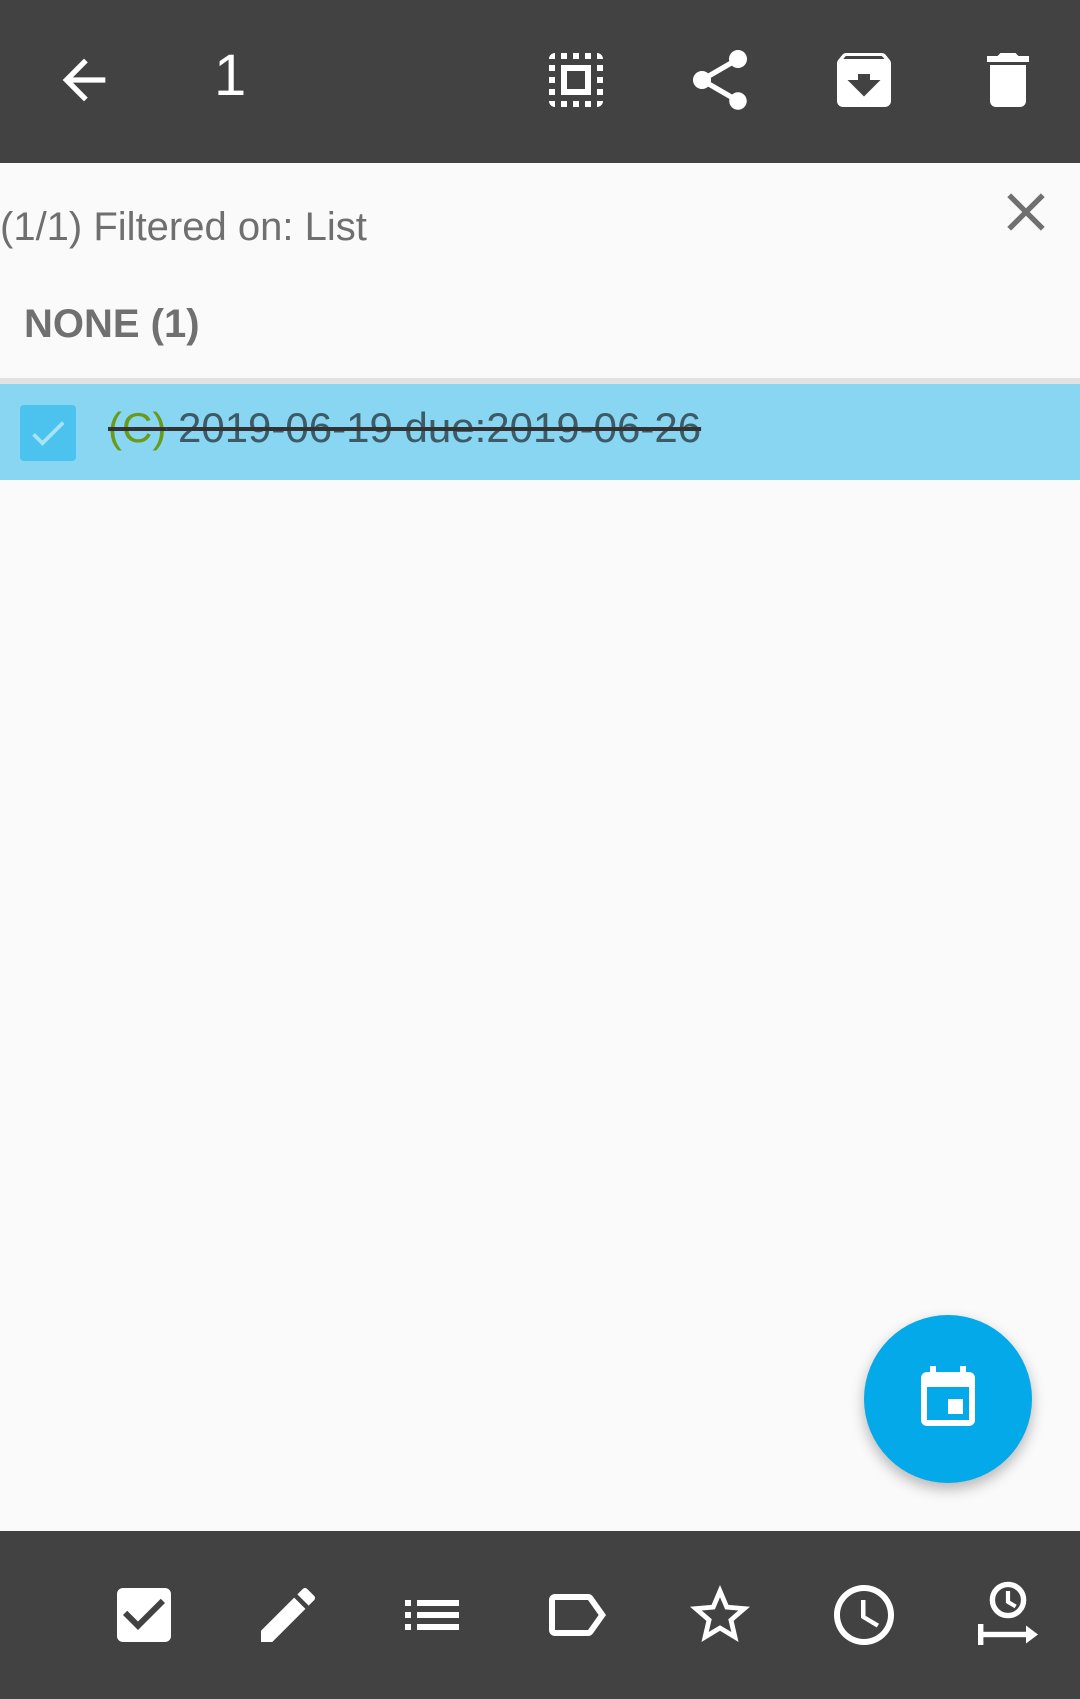 Image resolution: width=1080 pixels, height=1699 pixels. What do you see at coordinates (540, 213) in the screenshot?
I see `filter-bar: (1/1) Filtered on: List` at bounding box center [540, 213].